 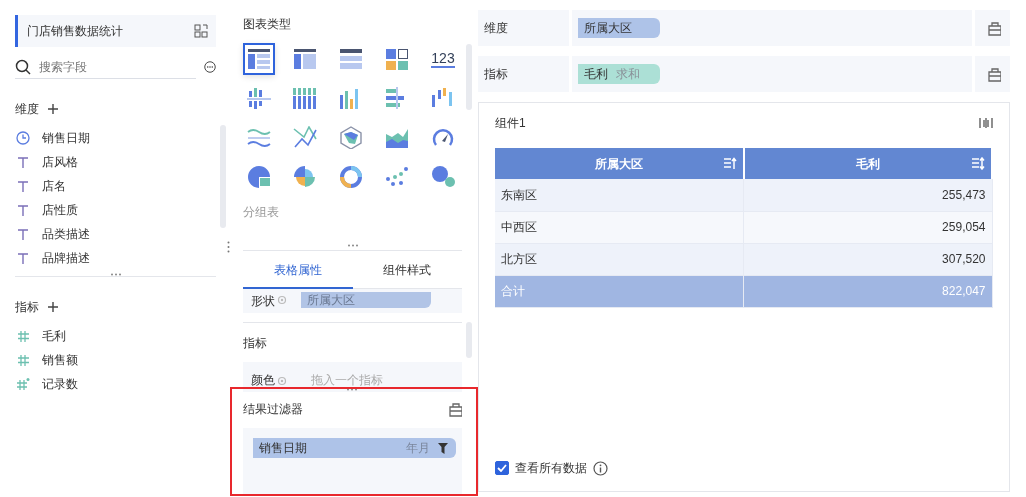 What do you see at coordinates (115, 384) in the screenshot?
I see `field-item: 记录数` at bounding box center [115, 384].